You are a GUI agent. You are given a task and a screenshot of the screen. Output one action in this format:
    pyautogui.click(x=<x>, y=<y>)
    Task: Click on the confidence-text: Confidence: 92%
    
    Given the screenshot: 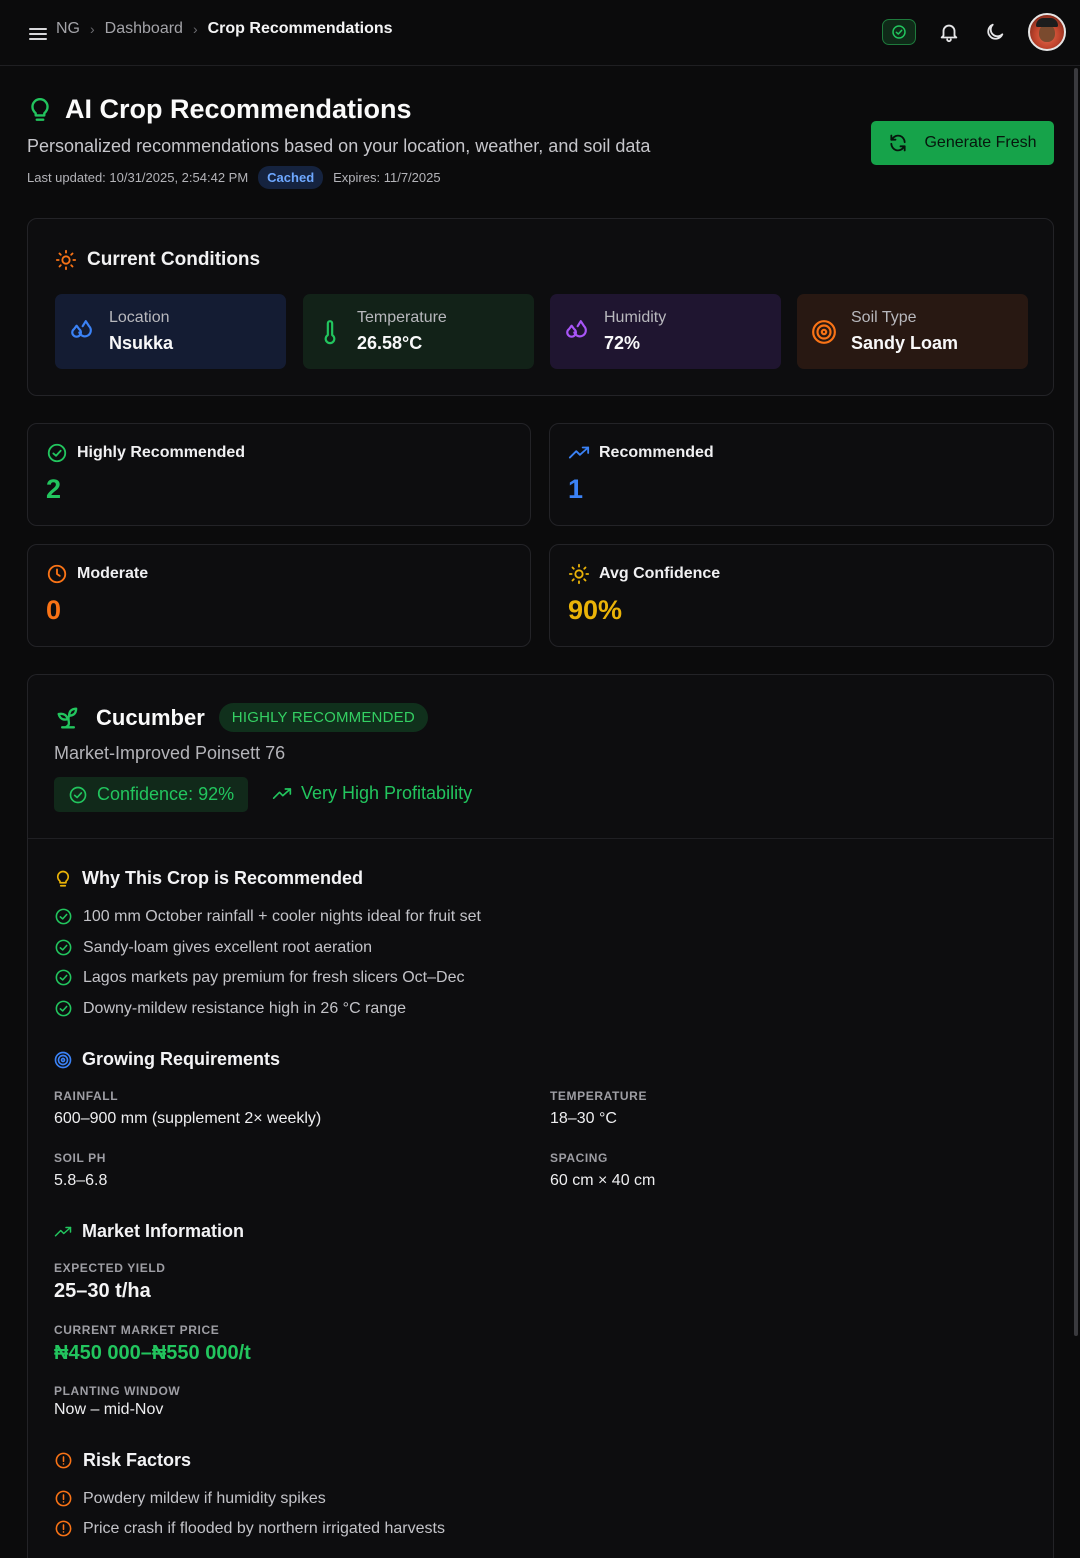 What is the action you would take?
    pyautogui.click(x=166, y=794)
    